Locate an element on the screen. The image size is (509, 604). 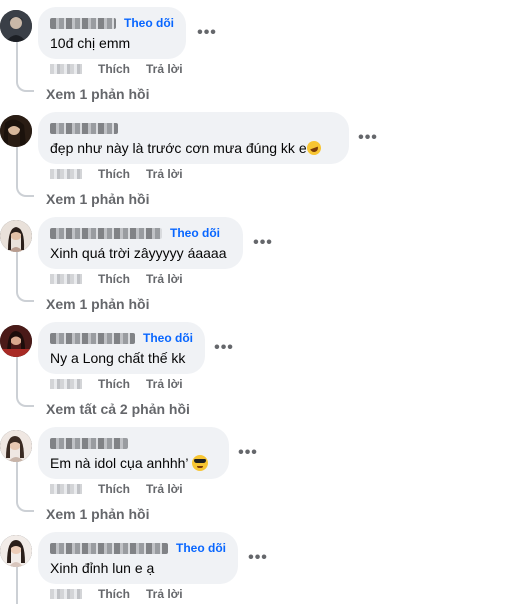
comment-bubble: Theo dõi Xinh đỉnh lun e ạ is located at coordinates (138, 558).